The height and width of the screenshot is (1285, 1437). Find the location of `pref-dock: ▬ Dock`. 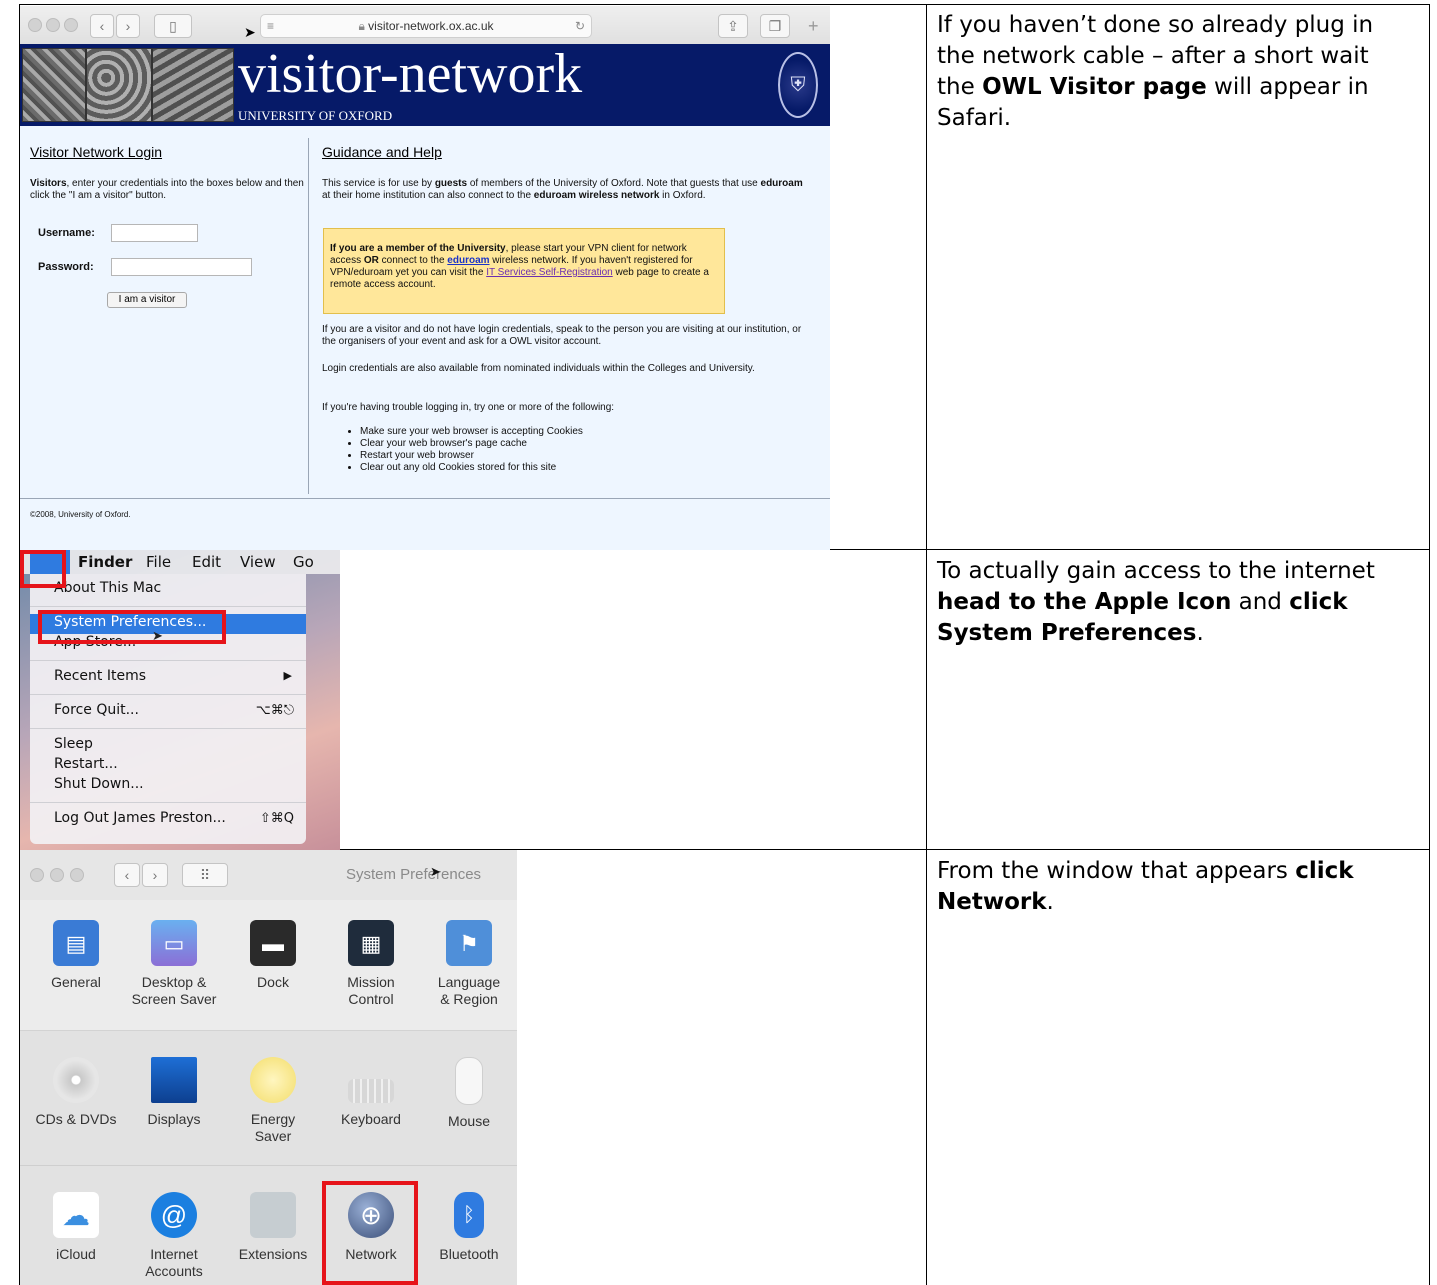

pref-dock: ▬ Dock is located at coordinates (273, 955).